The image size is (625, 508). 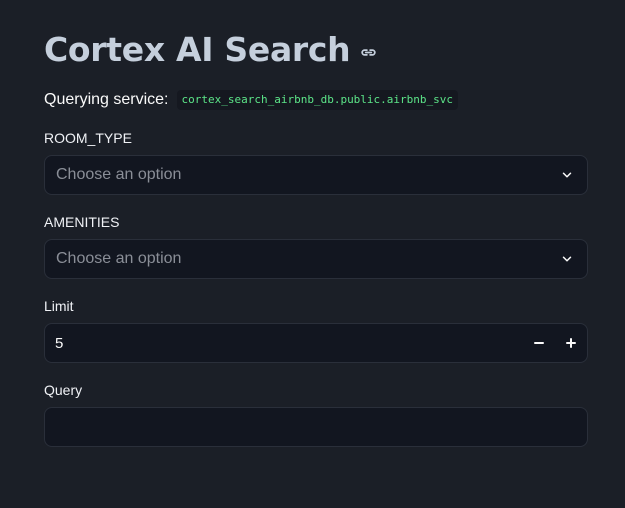 I want to click on room-type-select: Choose an option, so click(x=316, y=175).